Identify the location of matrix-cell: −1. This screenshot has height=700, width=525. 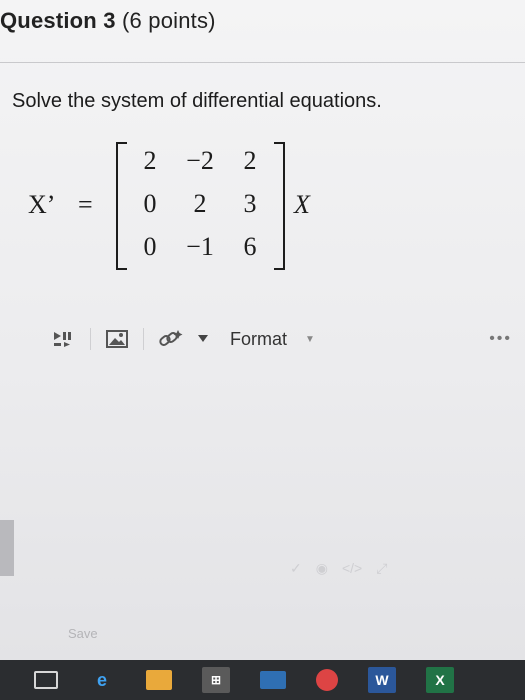
(200, 246).